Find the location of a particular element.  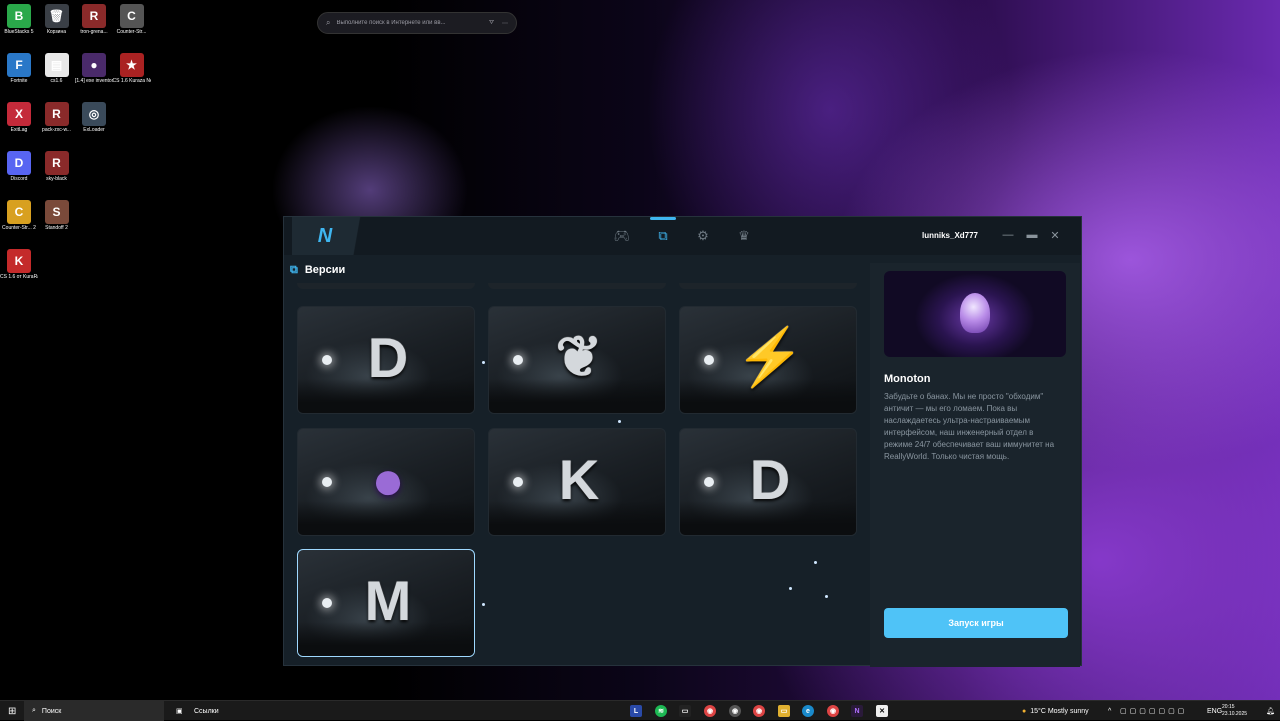

gamepad-icon: 🎮︎ is located at coordinates (622, 236).